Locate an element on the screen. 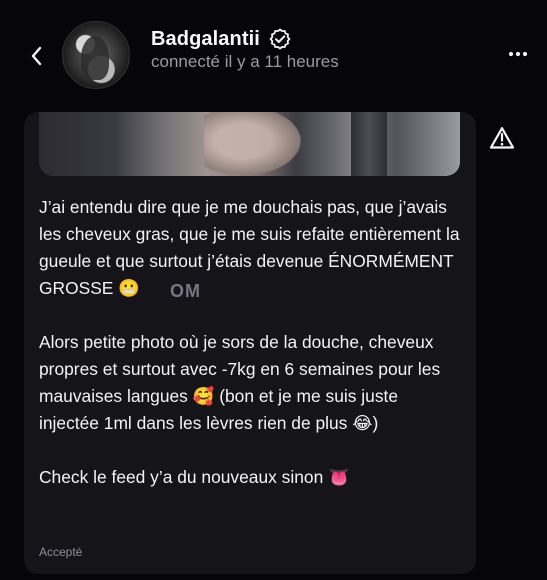 The image size is (547, 580). more-options-button is located at coordinates (518, 54).